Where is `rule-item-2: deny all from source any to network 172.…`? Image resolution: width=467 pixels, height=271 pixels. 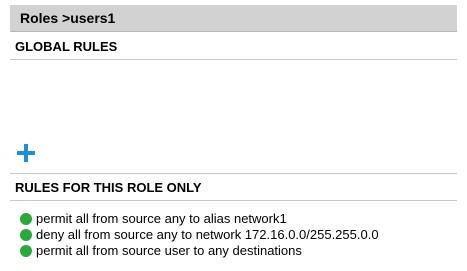 rule-item-2: deny all from source any to network 172.… is located at coordinates (199, 235).